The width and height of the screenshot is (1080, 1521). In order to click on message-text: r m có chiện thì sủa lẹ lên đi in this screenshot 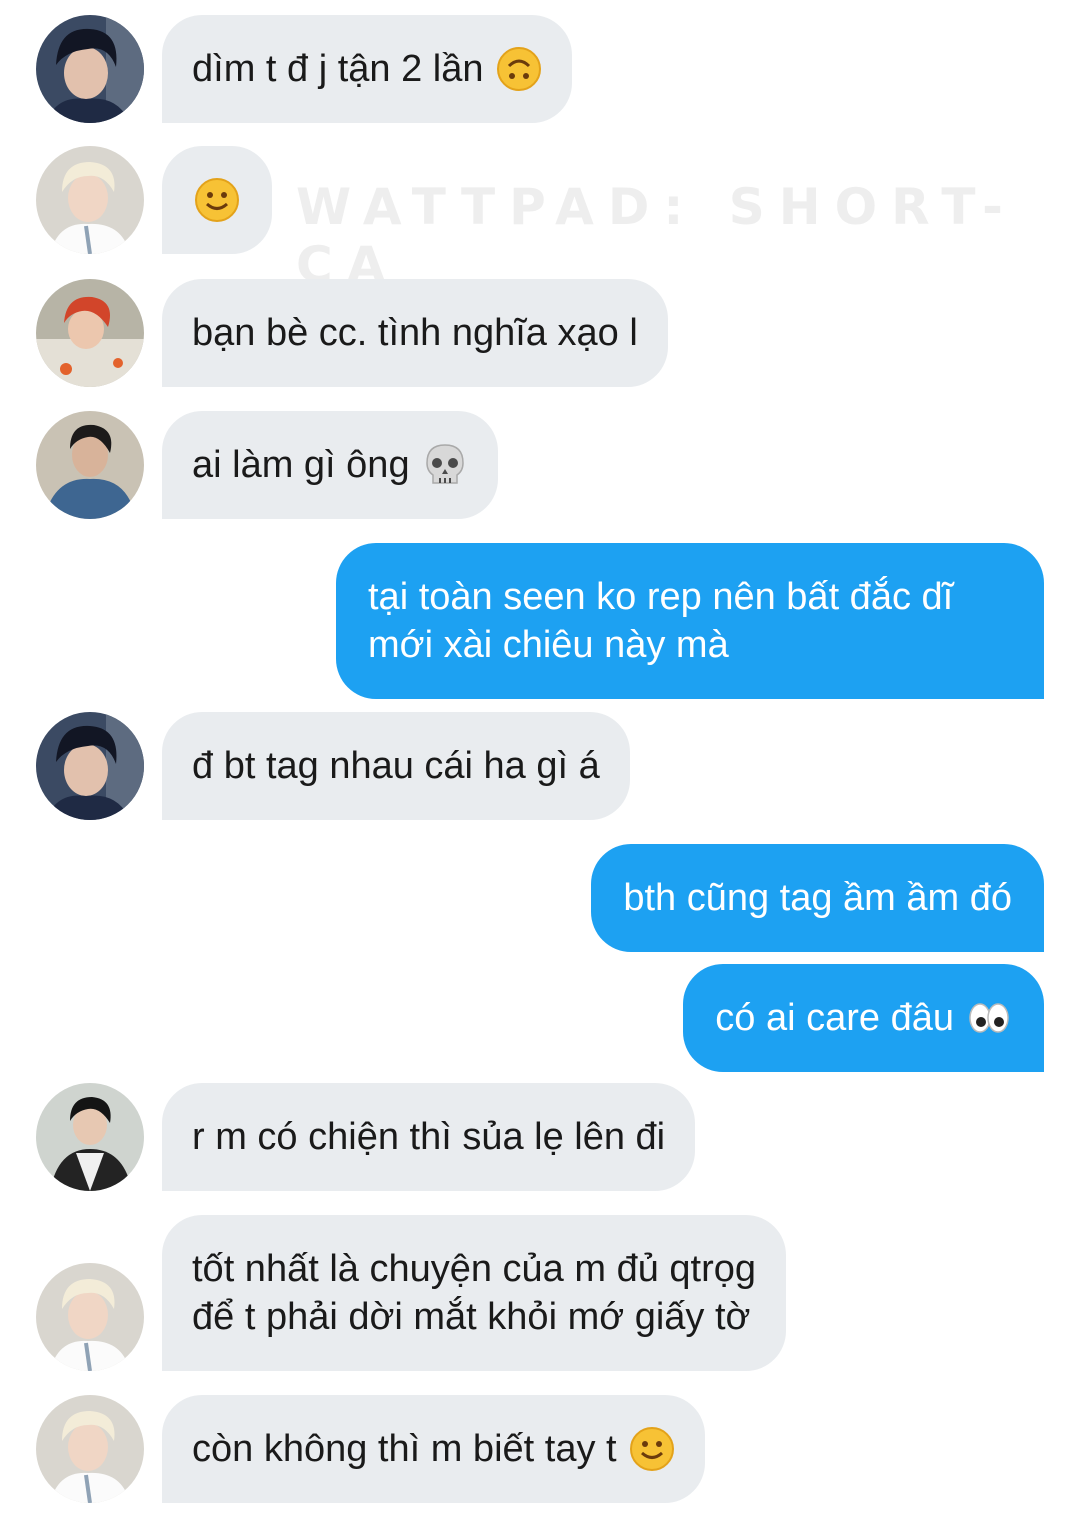, I will do `click(429, 1137)`.